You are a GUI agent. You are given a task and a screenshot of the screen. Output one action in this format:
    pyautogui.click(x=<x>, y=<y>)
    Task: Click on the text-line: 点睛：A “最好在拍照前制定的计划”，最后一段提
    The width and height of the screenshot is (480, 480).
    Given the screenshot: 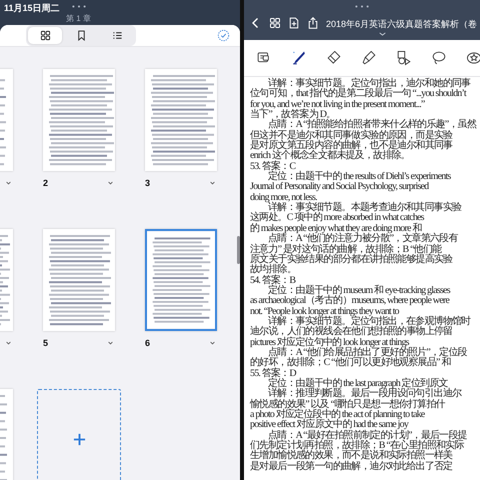 What is the action you would take?
    pyautogui.click(x=367, y=435)
    